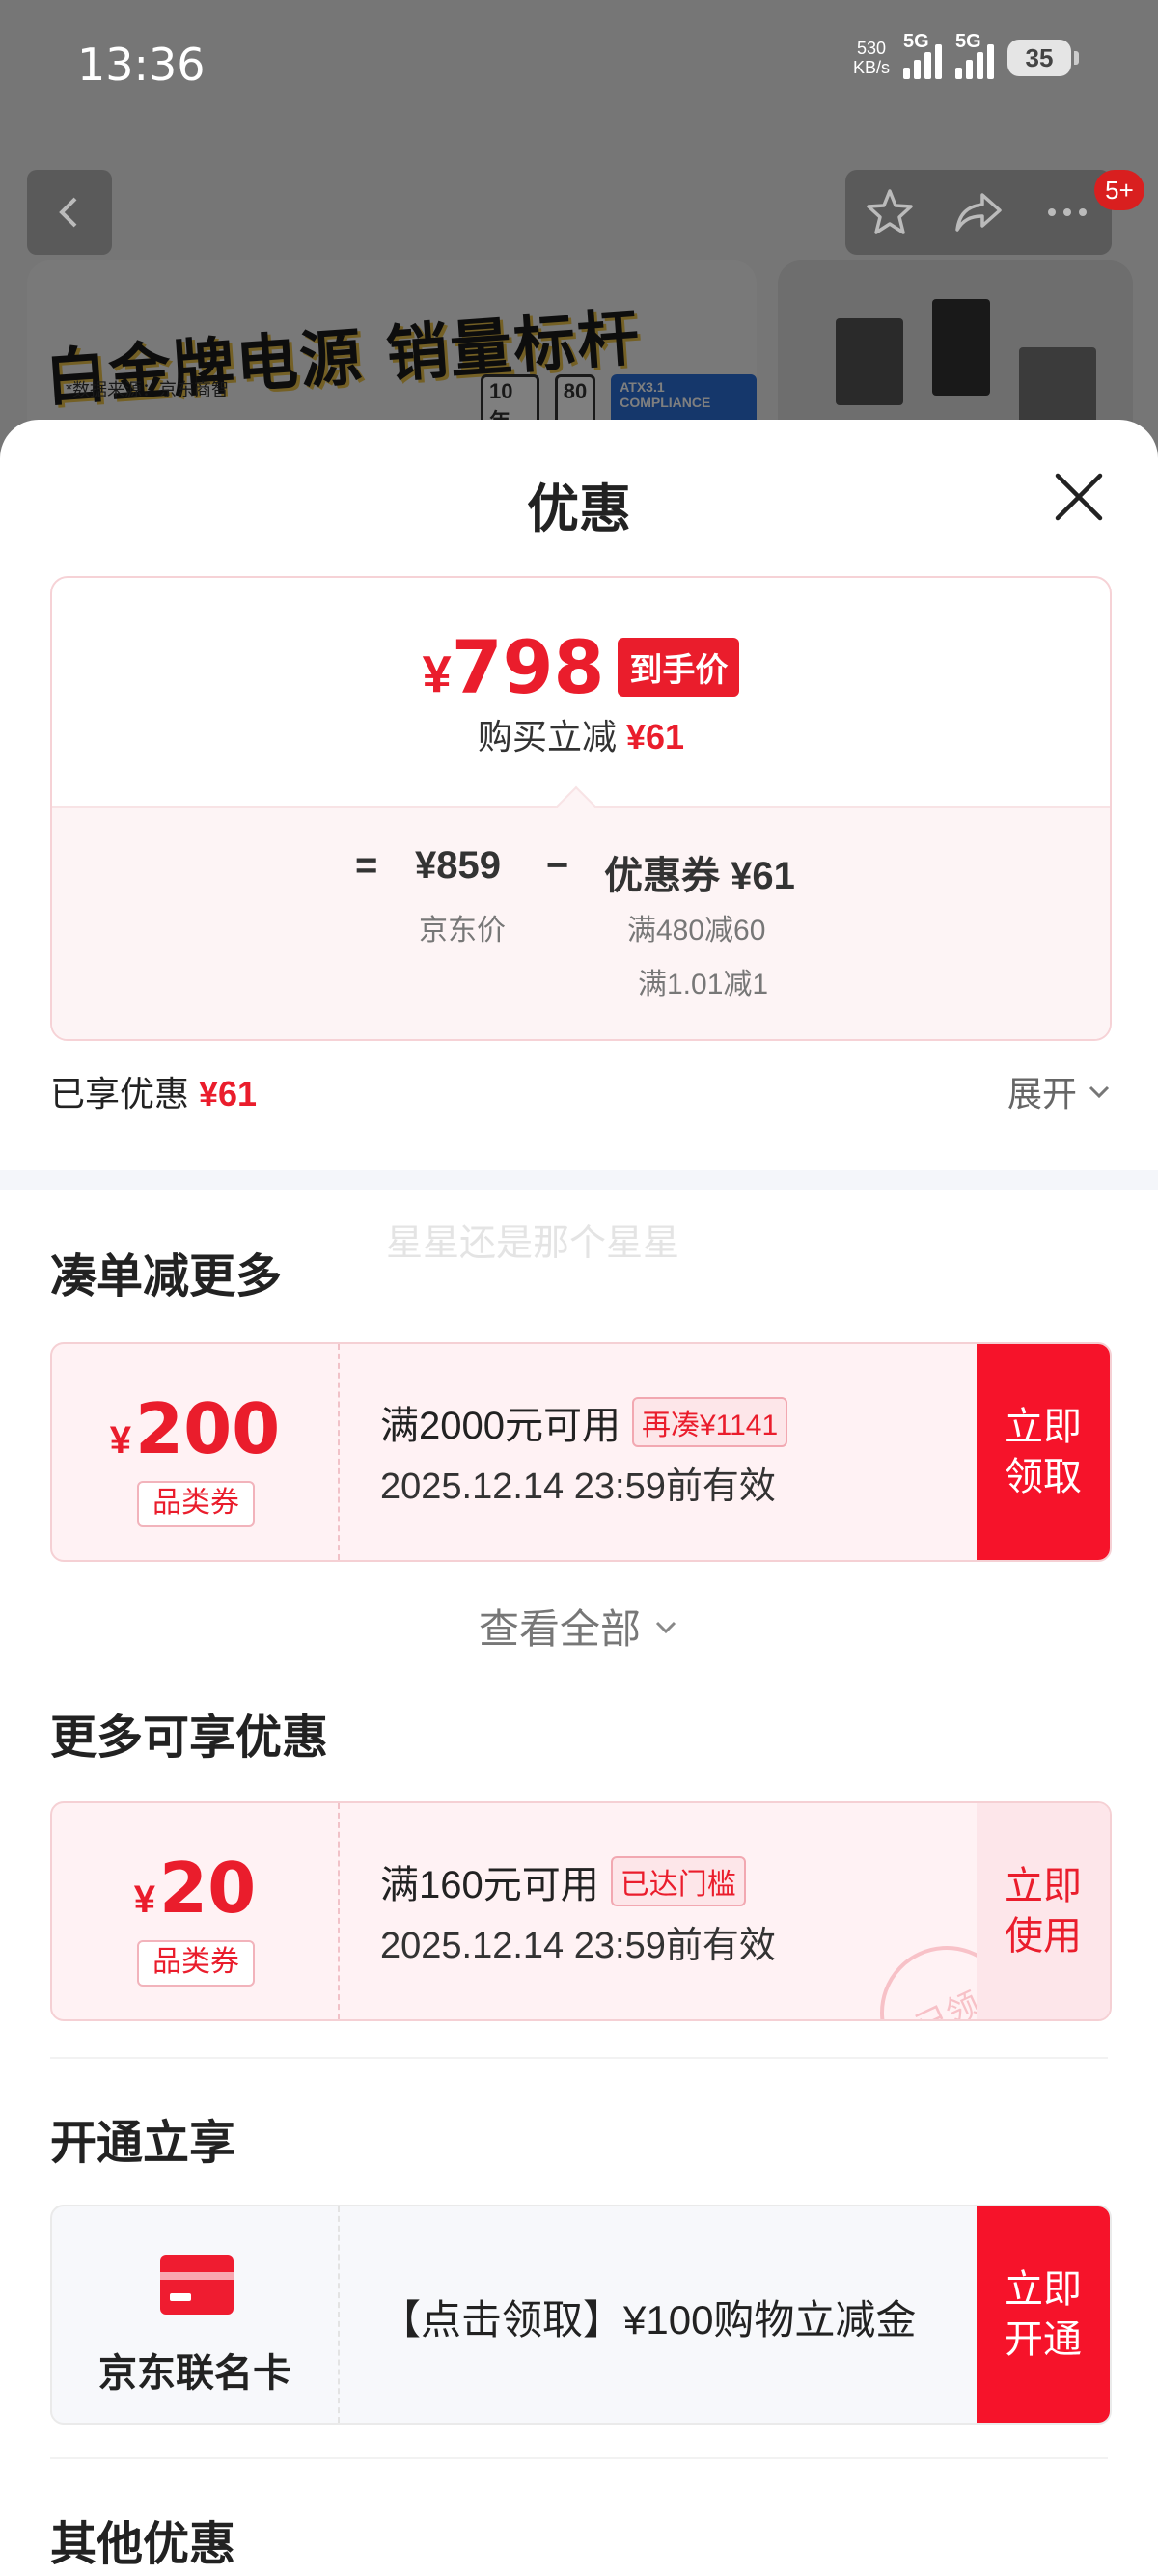  What do you see at coordinates (559, 1629) in the screenshot?
I see `view-all-label: 查看全部` at bounding box center [559, 1629].